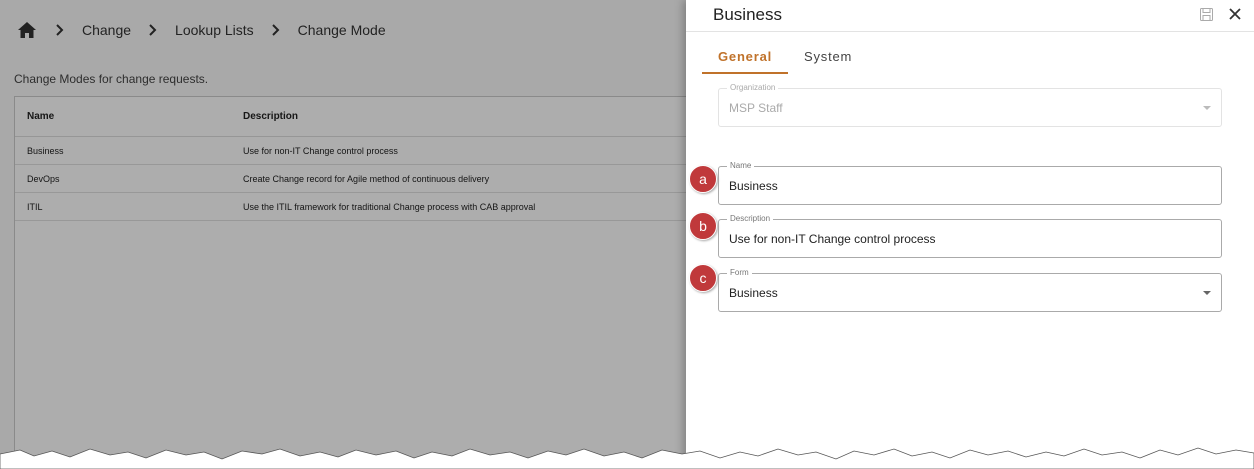 Image resolution: width=1254 pixels, height=469 pixels. What do you see at coordinates (1235, 14) in the screenshot?
I see `close-icon` at bounding box center [1235, 14].